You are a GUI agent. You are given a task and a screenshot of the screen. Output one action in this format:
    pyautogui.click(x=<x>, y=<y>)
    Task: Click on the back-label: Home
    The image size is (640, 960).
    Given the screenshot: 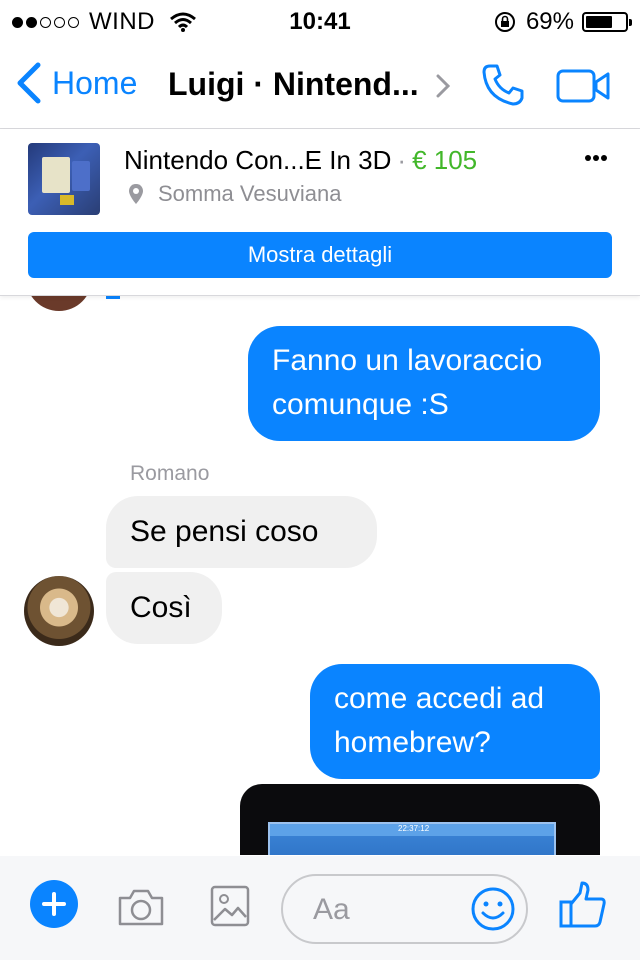 What is the action you would take?
    pyautogui.click(x=95, y=82)
    